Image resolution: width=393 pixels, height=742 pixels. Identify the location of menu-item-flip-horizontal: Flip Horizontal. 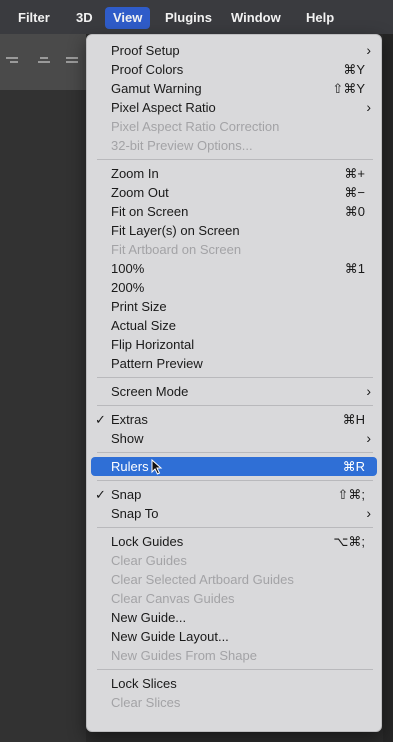
(234, 344).